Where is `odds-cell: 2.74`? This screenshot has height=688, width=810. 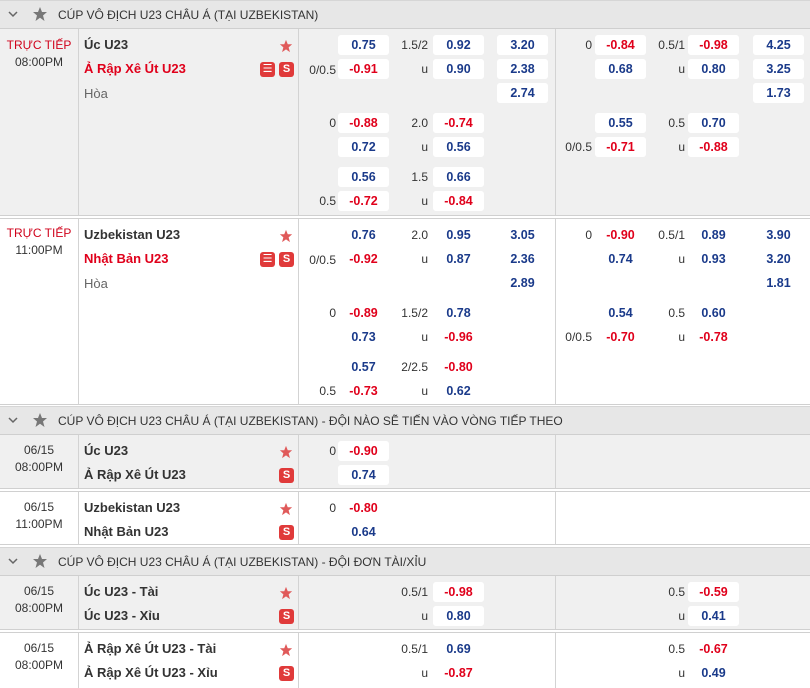 odds-cell: 2.74 is located at coordinates (522, 93).